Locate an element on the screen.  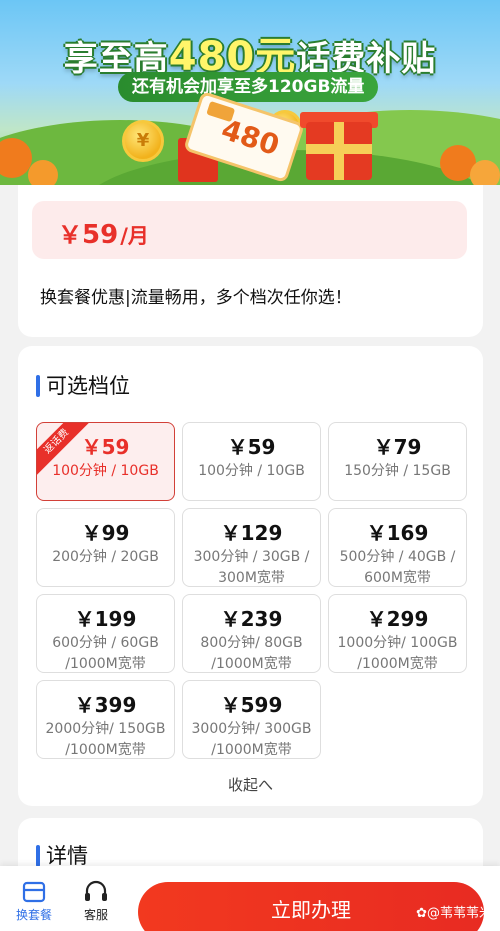
nav-customer-service: 客服 is located at coordinates (96, 901).